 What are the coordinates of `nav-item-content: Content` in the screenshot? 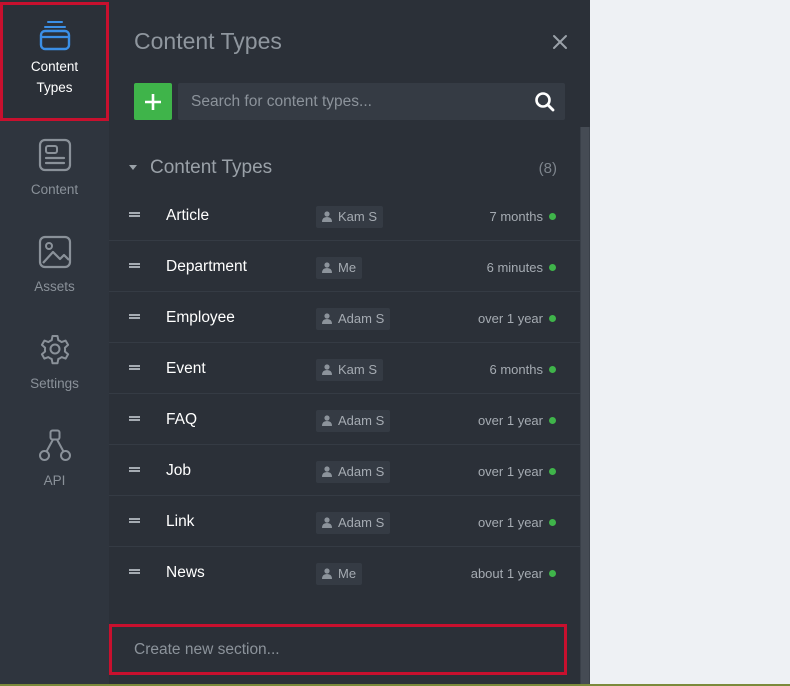 It's located at (54, 169).